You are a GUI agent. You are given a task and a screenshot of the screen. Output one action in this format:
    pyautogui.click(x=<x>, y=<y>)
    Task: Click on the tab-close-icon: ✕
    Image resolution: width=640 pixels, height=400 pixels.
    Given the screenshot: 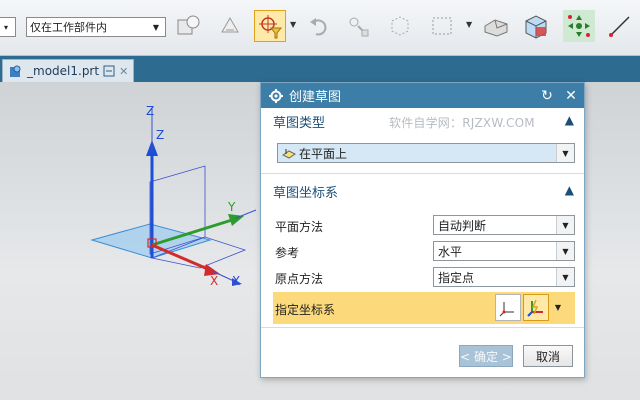 What is the action you would take?
    pyautogui.click(x=123, y=71)
    